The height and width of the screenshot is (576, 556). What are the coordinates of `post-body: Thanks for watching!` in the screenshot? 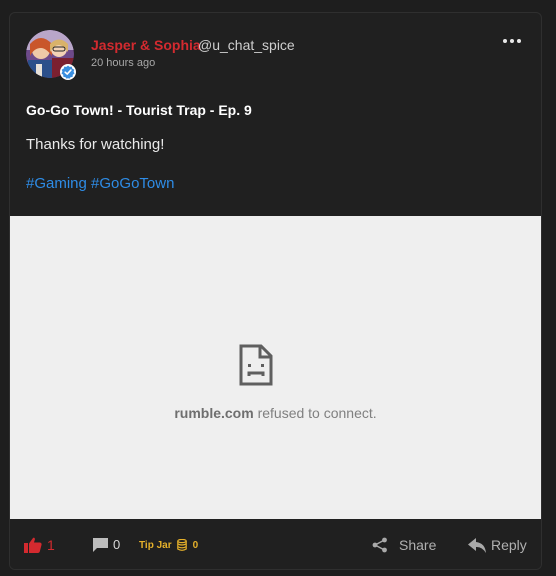 It's located at (95, 144).